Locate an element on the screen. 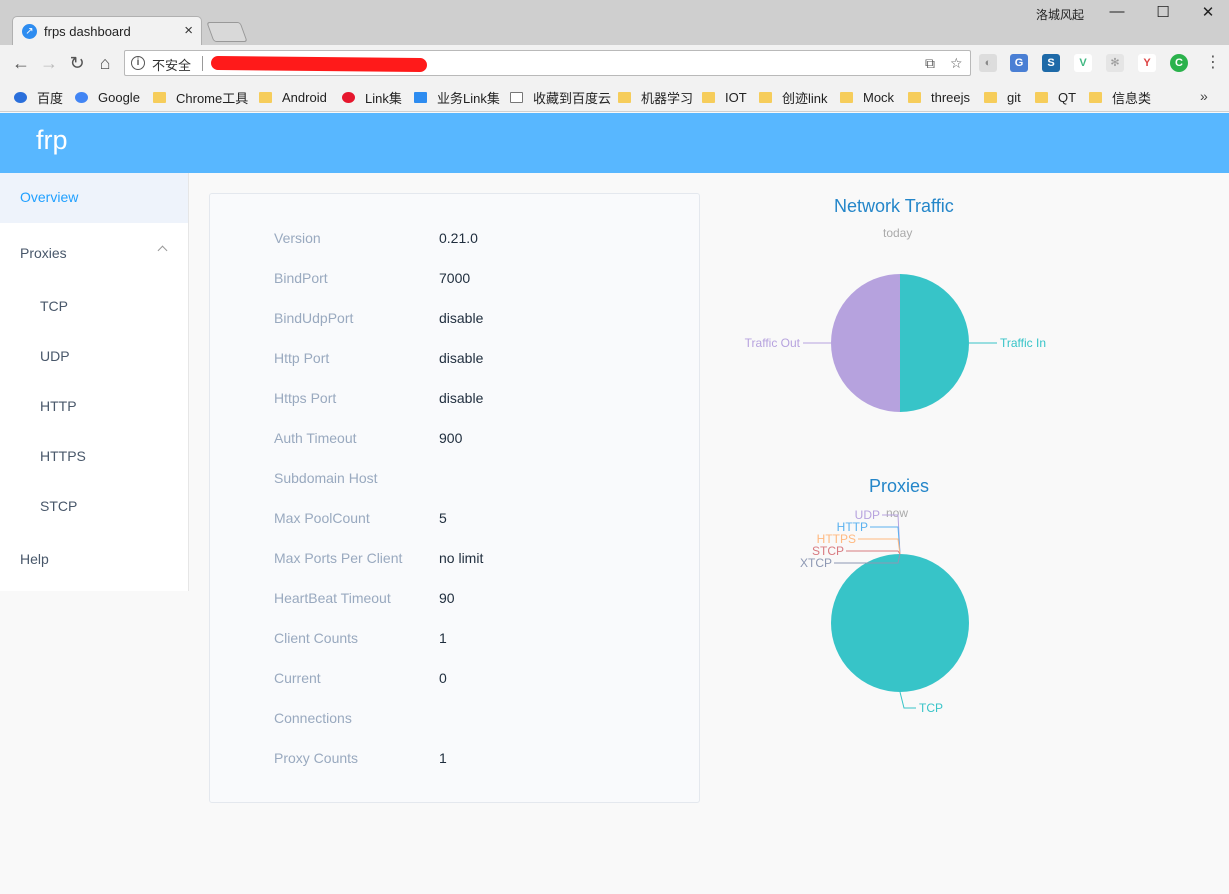  sidebar-item-label: Overview is located at coordinates (49, 197).